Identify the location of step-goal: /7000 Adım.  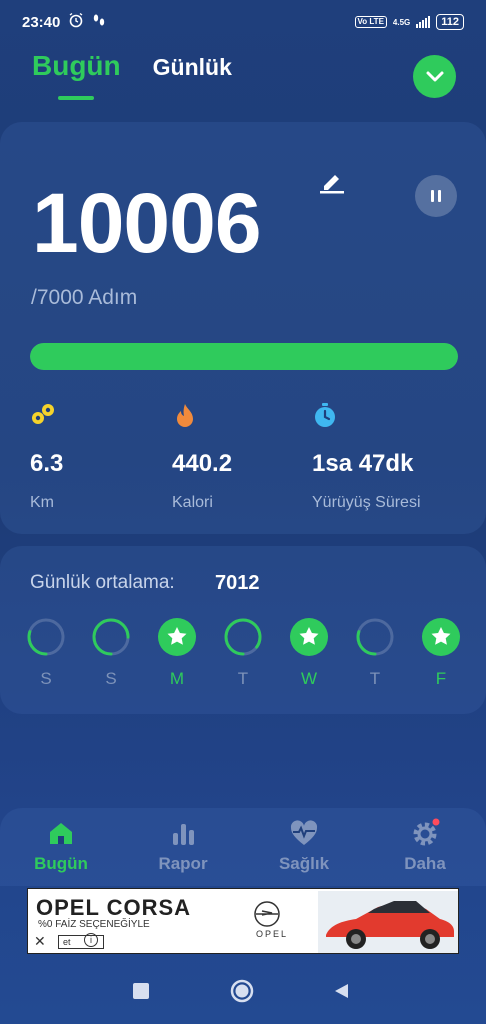
(84, 297).